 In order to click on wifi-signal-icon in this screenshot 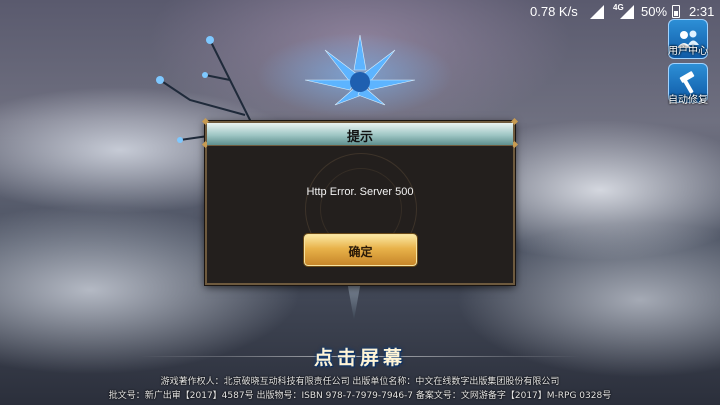, I will do `click(597, 12)`.